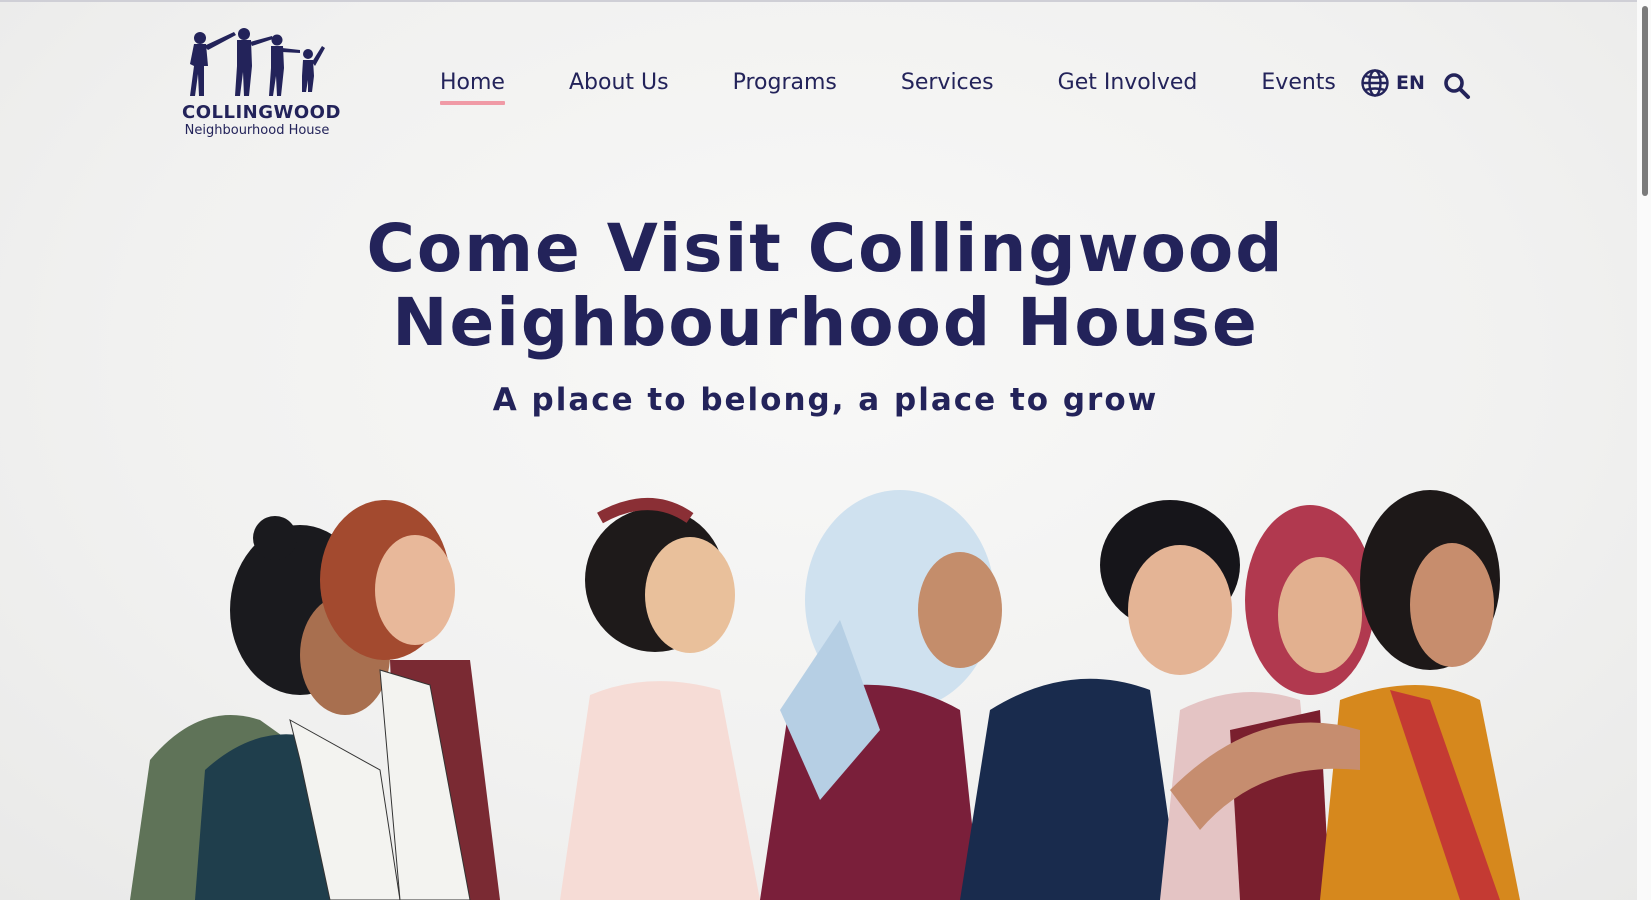 The width and height of the screenshot is (1651, 900). Describe the element at coordinates (825, 322) in the screenshot. I see `hero-title-line2: Neighbourhood House` at that location.